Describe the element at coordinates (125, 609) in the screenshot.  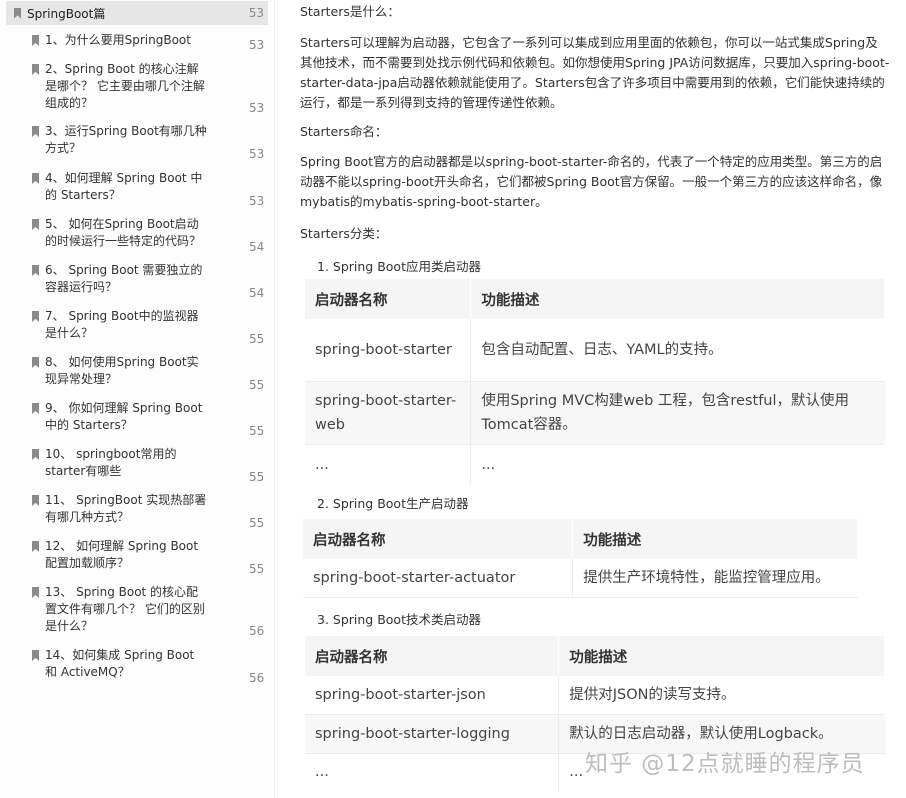
I see `toc-item-label: 13、 Spring Boot 的核心配置文件有哪几个？ 它们的区别是什么？` at that location.